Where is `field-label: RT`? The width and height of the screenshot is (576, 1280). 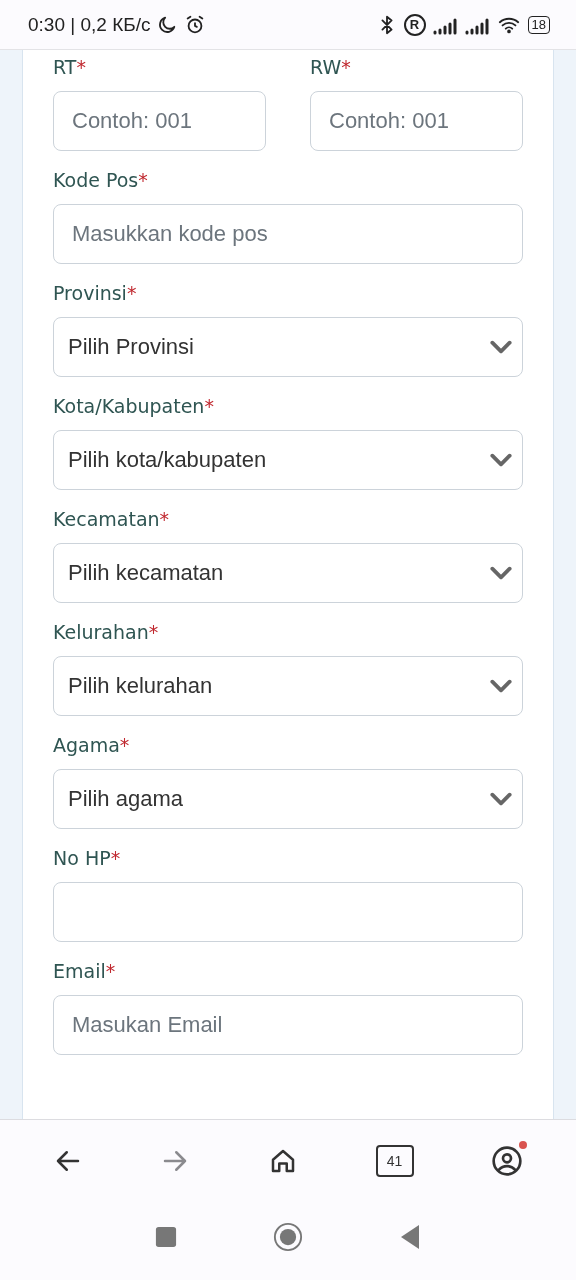 field-label: RT is located at coordinates (65, 67).